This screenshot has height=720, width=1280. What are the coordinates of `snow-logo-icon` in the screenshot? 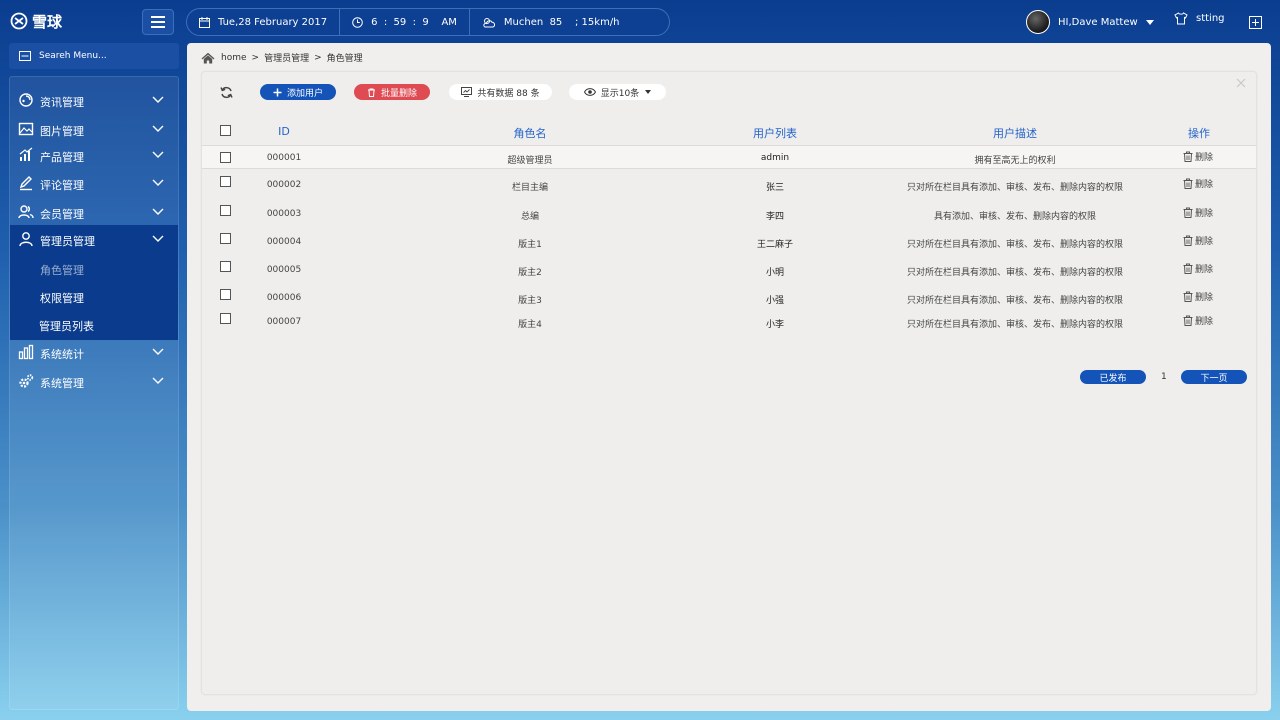 It's located at (19, 21).